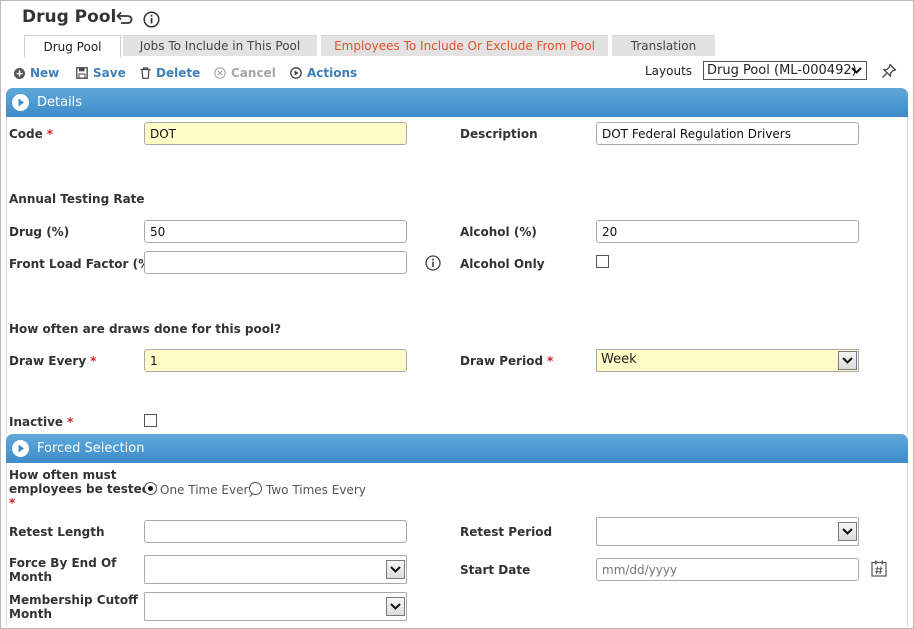 Image resolution: width=914 pixels, height=629 pixels. Describe the element at coordinates (150, 420) in the screenshot. I see `inactive-checkbox` at that location.